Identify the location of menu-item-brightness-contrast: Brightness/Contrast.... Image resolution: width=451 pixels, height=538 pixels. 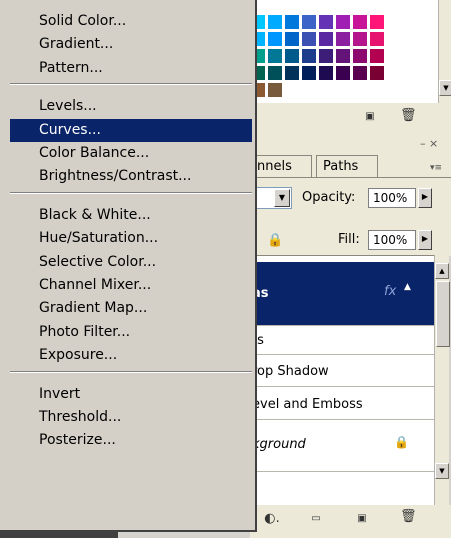
(131, 176).